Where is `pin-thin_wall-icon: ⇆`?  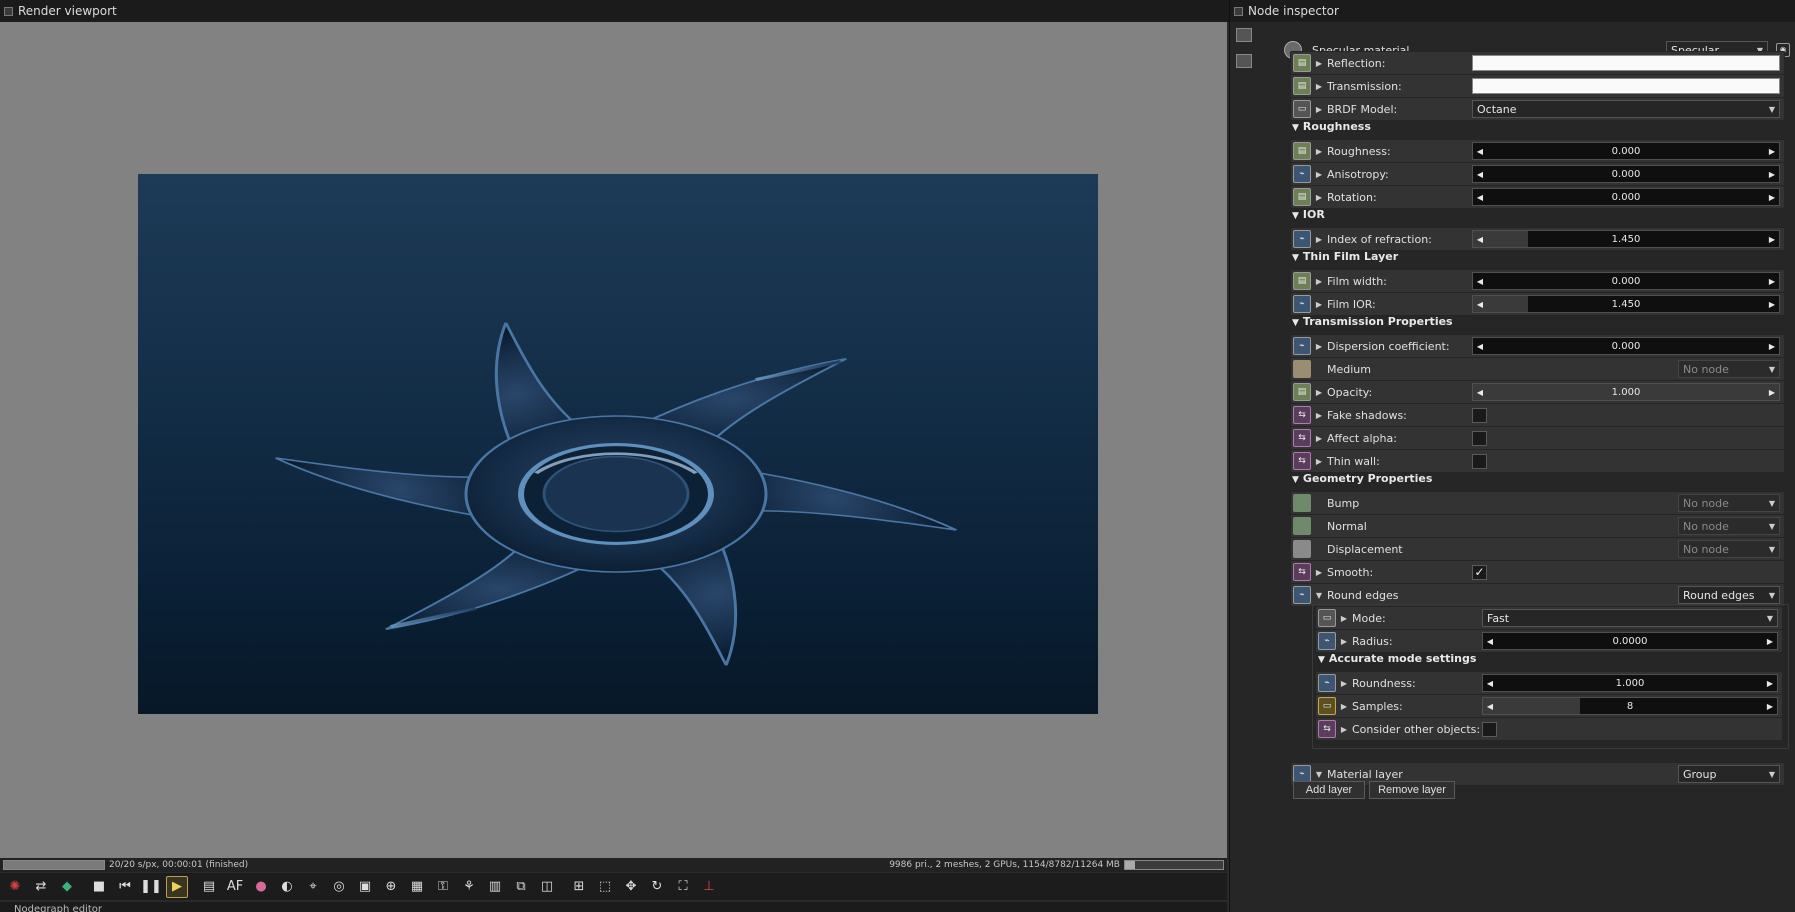
pin-thin_wall-icon: ⇆ is located at coordinates (1302, 461).